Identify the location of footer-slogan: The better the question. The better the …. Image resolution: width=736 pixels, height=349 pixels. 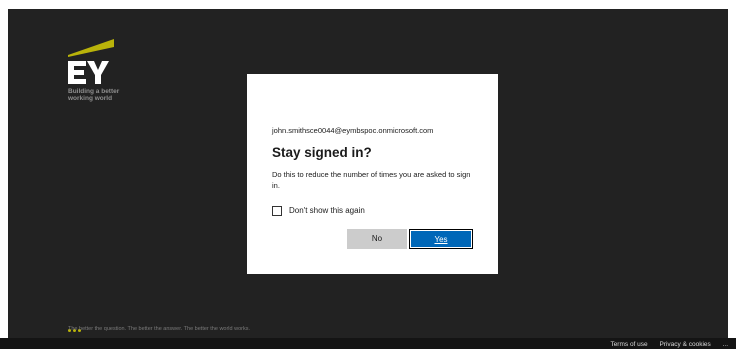
(159, 329).